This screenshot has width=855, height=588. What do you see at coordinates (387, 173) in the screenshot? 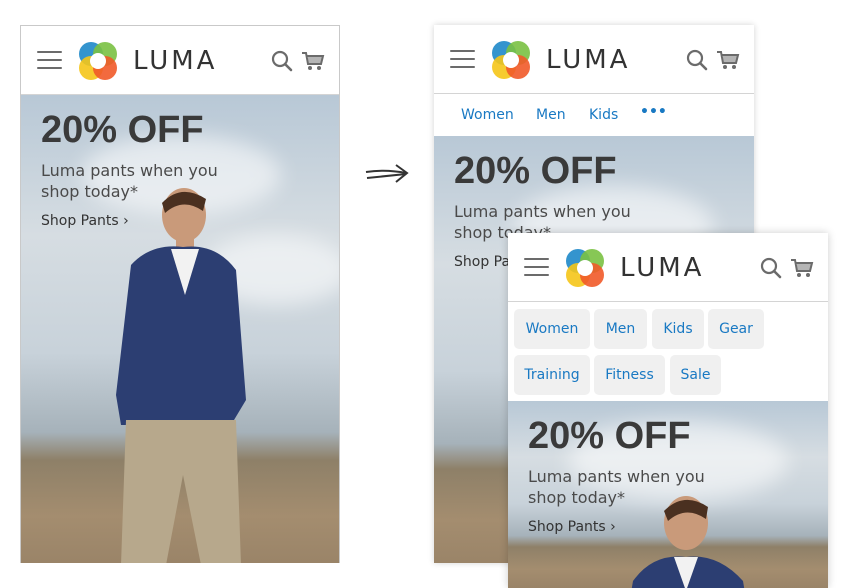
I see `arrow-right-icon` at bounding box center [387, 173].